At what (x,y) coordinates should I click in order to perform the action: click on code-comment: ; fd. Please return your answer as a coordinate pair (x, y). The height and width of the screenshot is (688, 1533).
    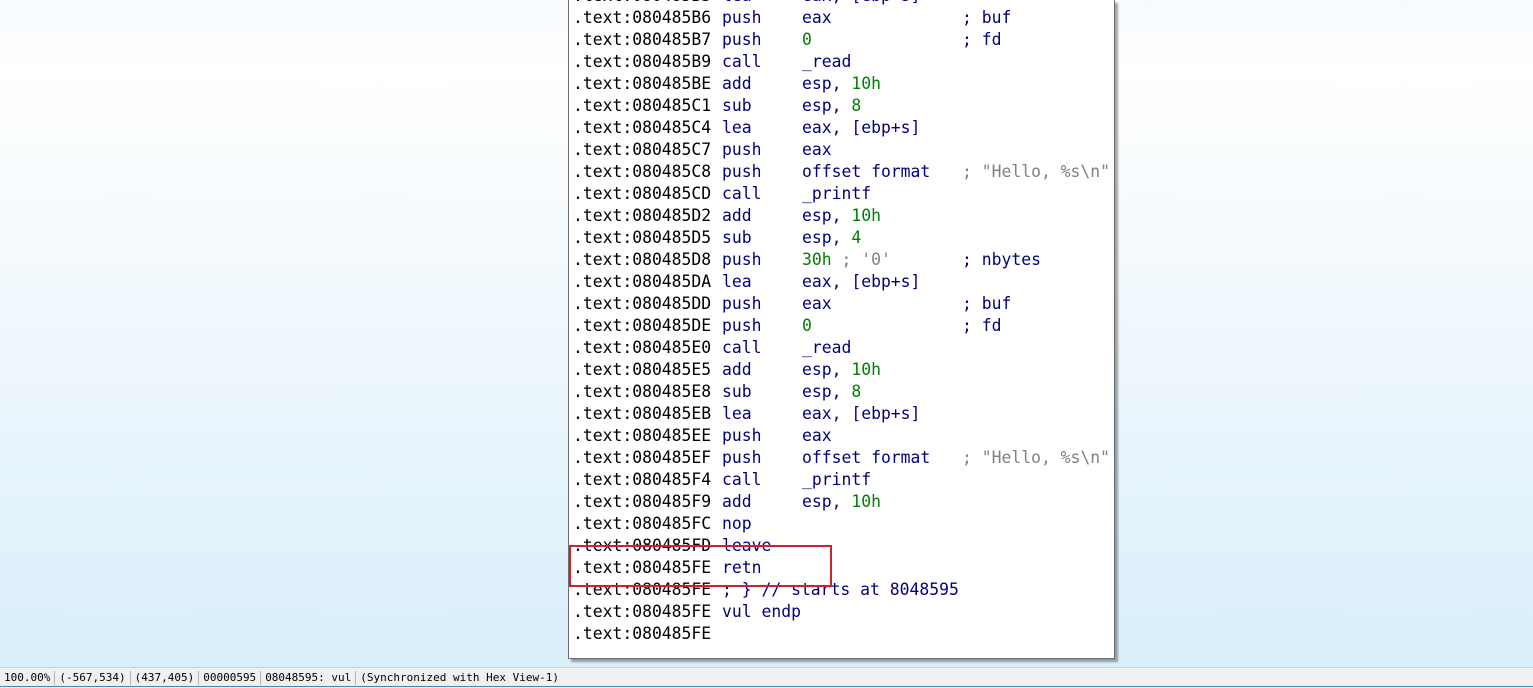
    Looking at the image, I should click on (982, 325).